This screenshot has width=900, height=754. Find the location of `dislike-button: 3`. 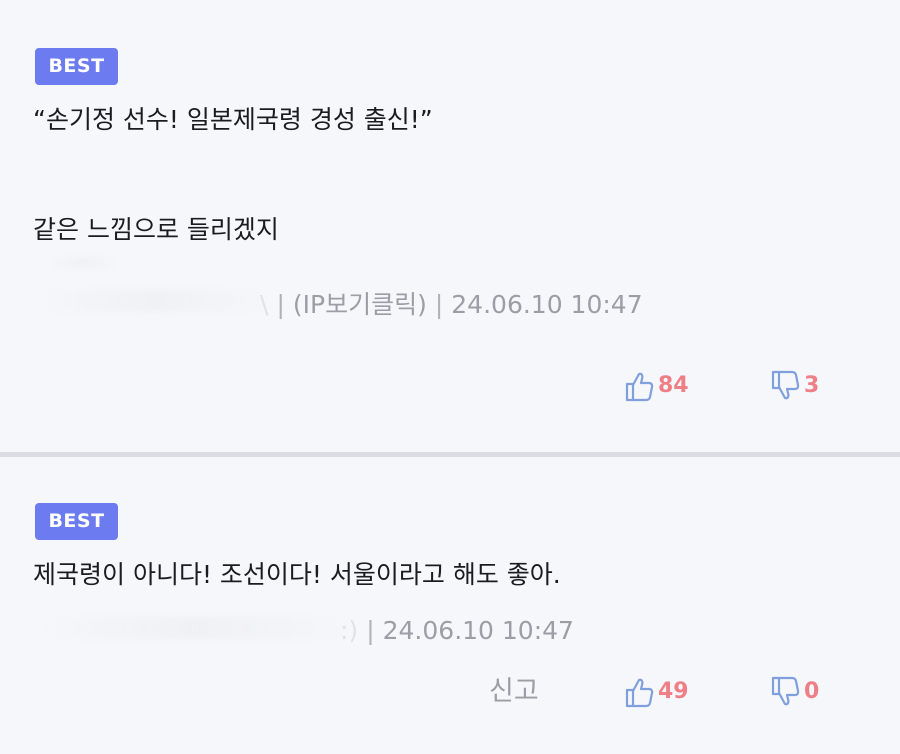

dislike-button: 3 is located at coordinates (794, 386).